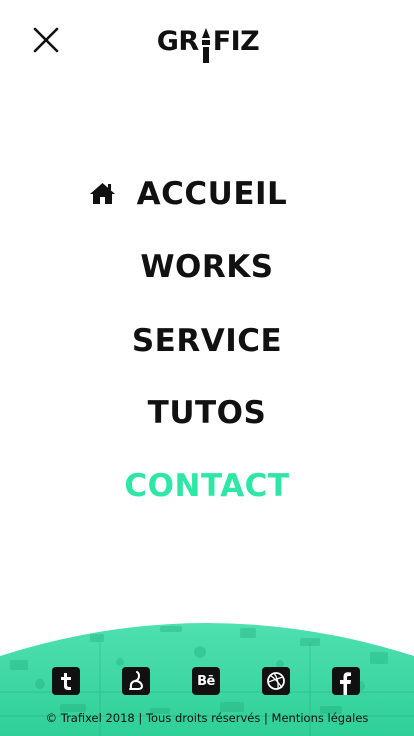  I want to click on menu-item-tutos: TUTOS, so click(207, 413).